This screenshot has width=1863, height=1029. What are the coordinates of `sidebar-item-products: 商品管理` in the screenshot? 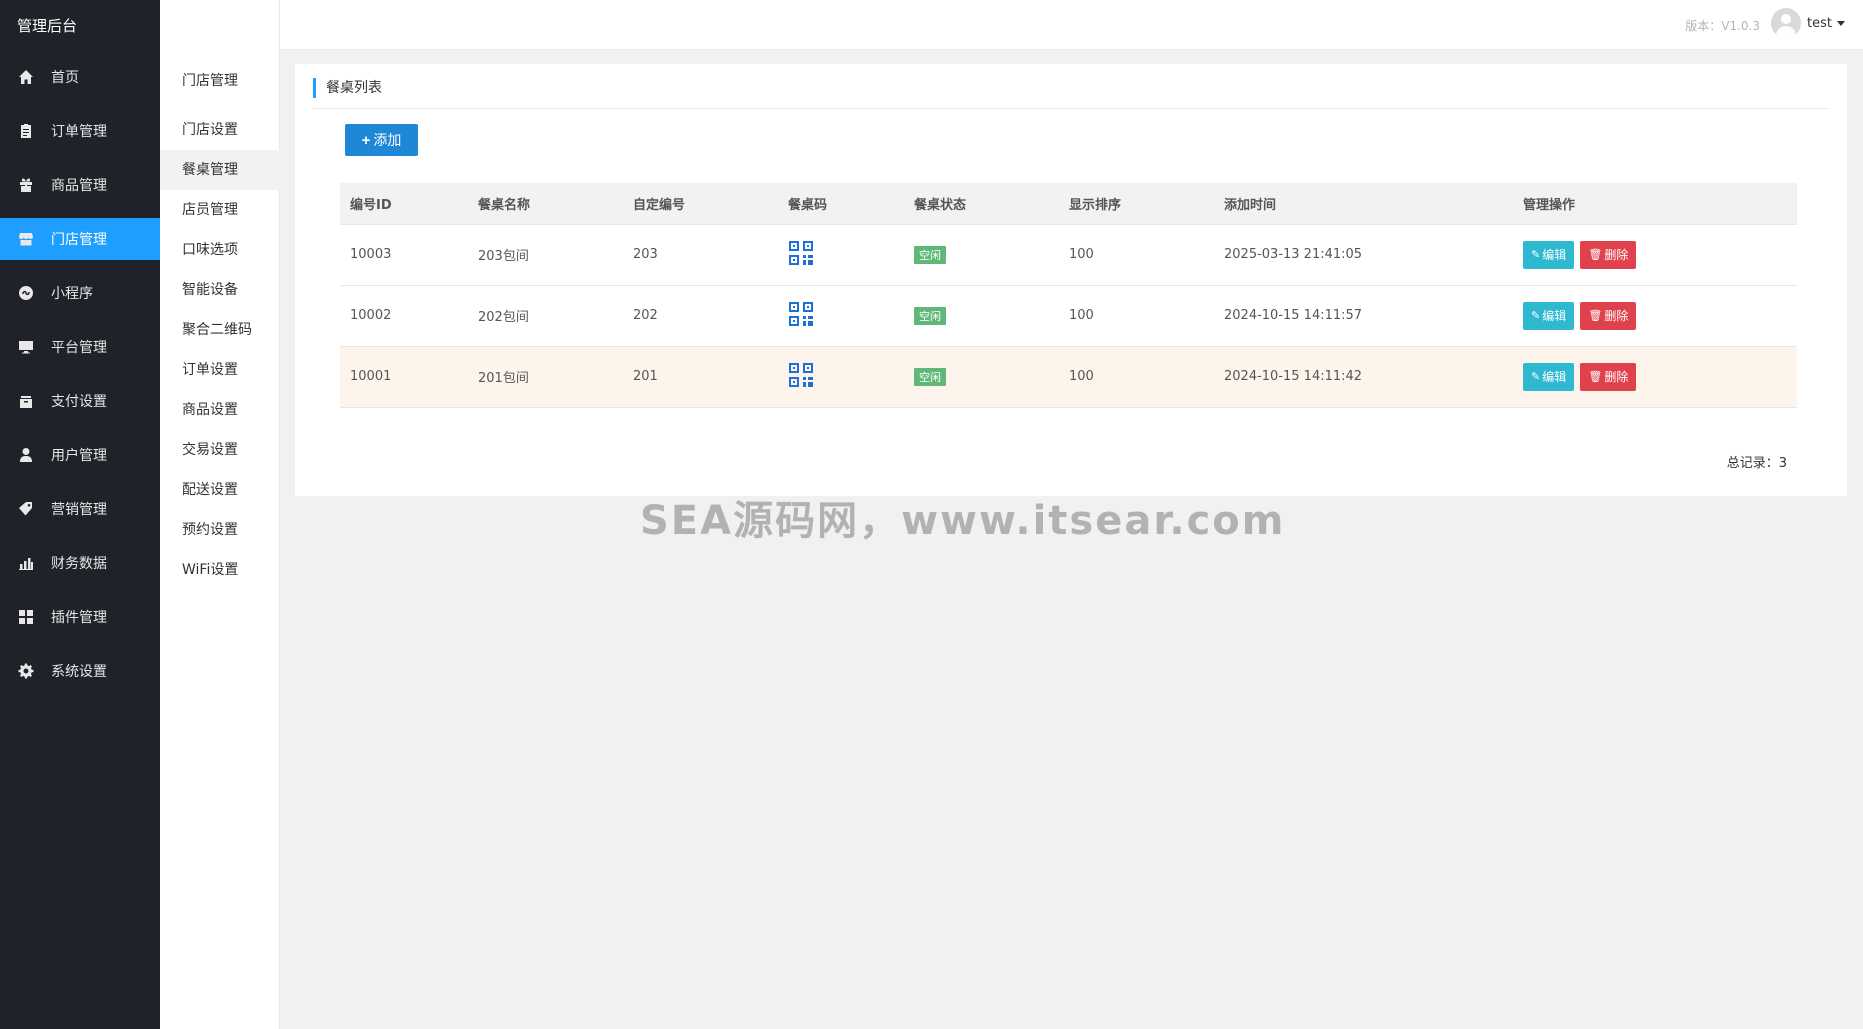 It's located at (80, 185).